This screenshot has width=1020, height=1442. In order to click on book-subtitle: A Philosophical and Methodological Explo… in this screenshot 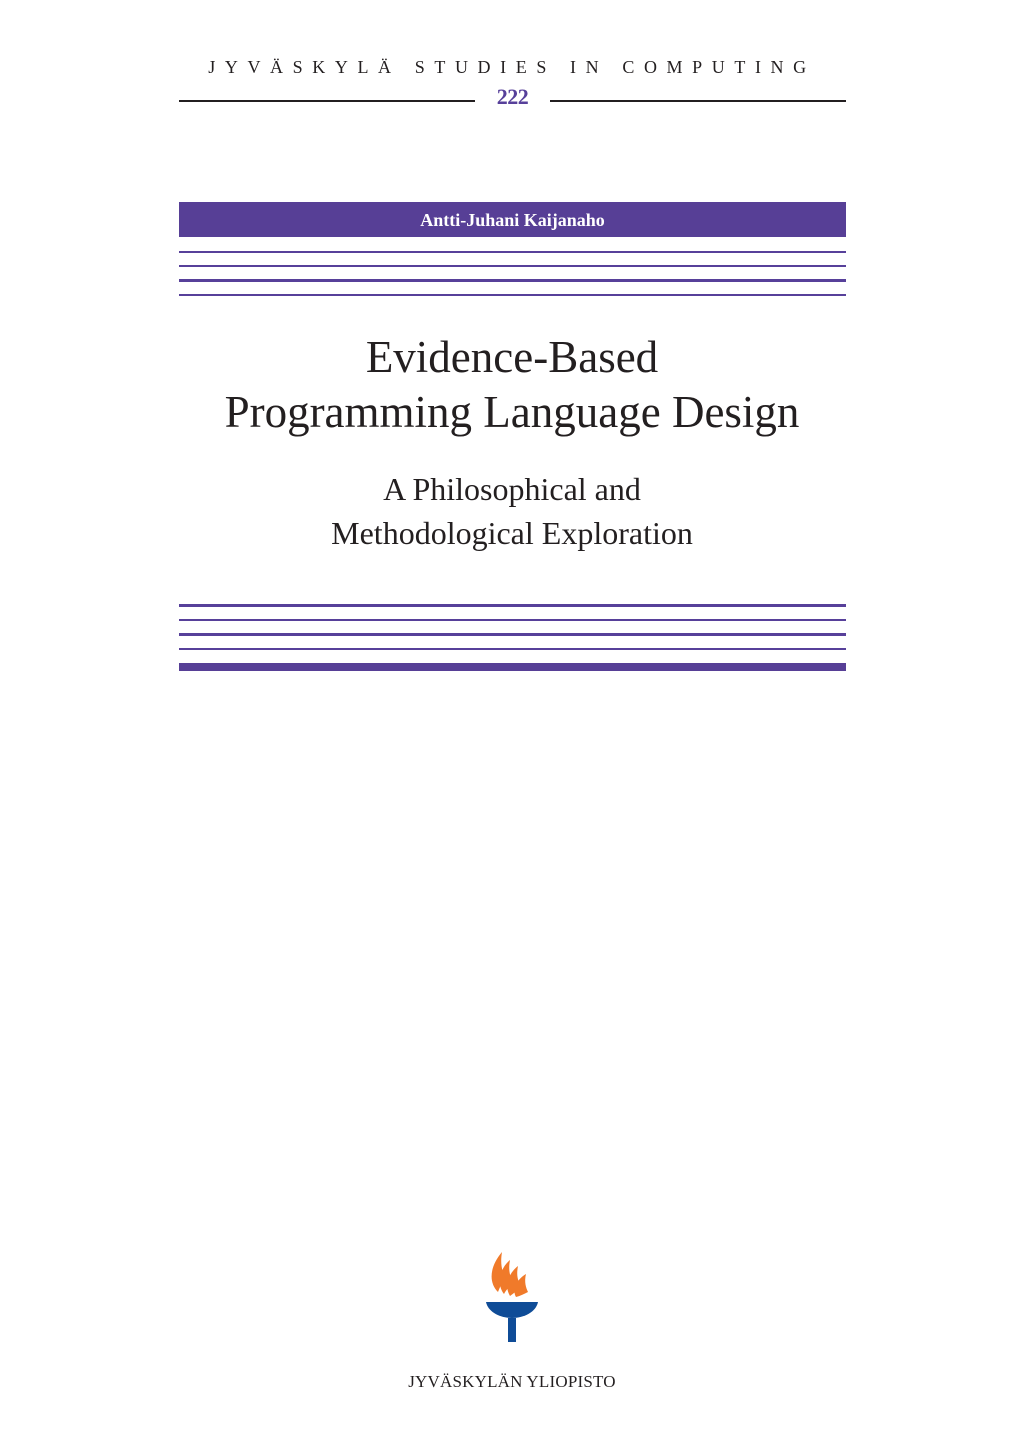, I will do `click(512, 511)`.